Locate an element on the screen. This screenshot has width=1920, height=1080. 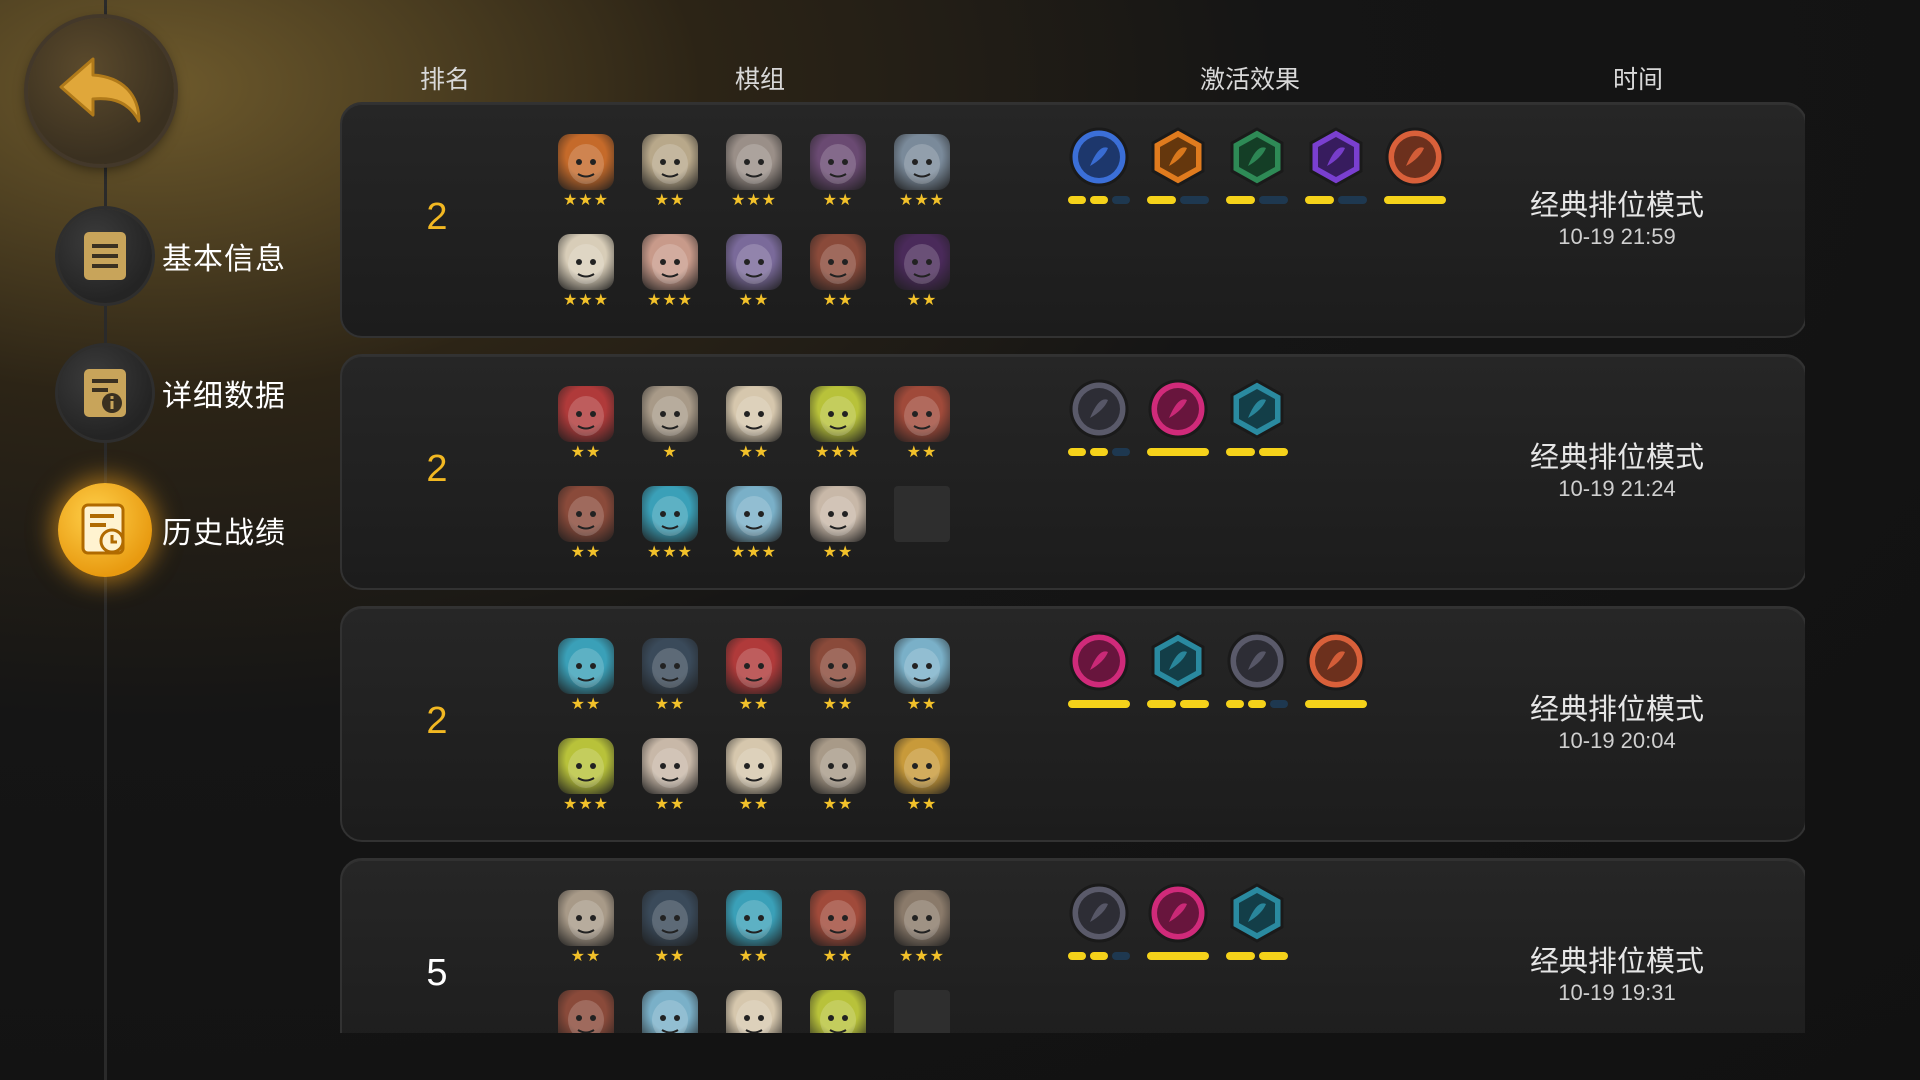
red-dwarf-icon is located at coordinates (586, 1011).